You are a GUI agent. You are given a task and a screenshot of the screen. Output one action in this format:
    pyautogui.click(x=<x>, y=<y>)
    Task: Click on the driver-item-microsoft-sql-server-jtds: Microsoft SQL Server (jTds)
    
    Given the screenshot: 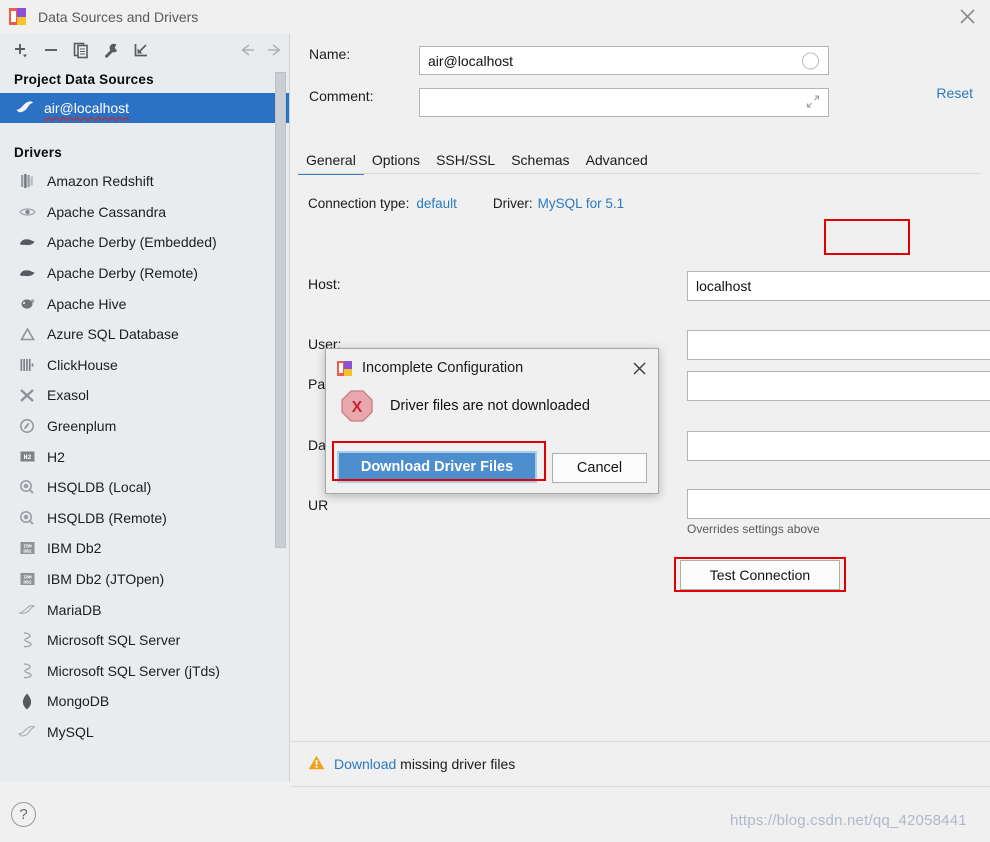 What is the action you would take?
    pyautogui.click(x=144, y=671)
    